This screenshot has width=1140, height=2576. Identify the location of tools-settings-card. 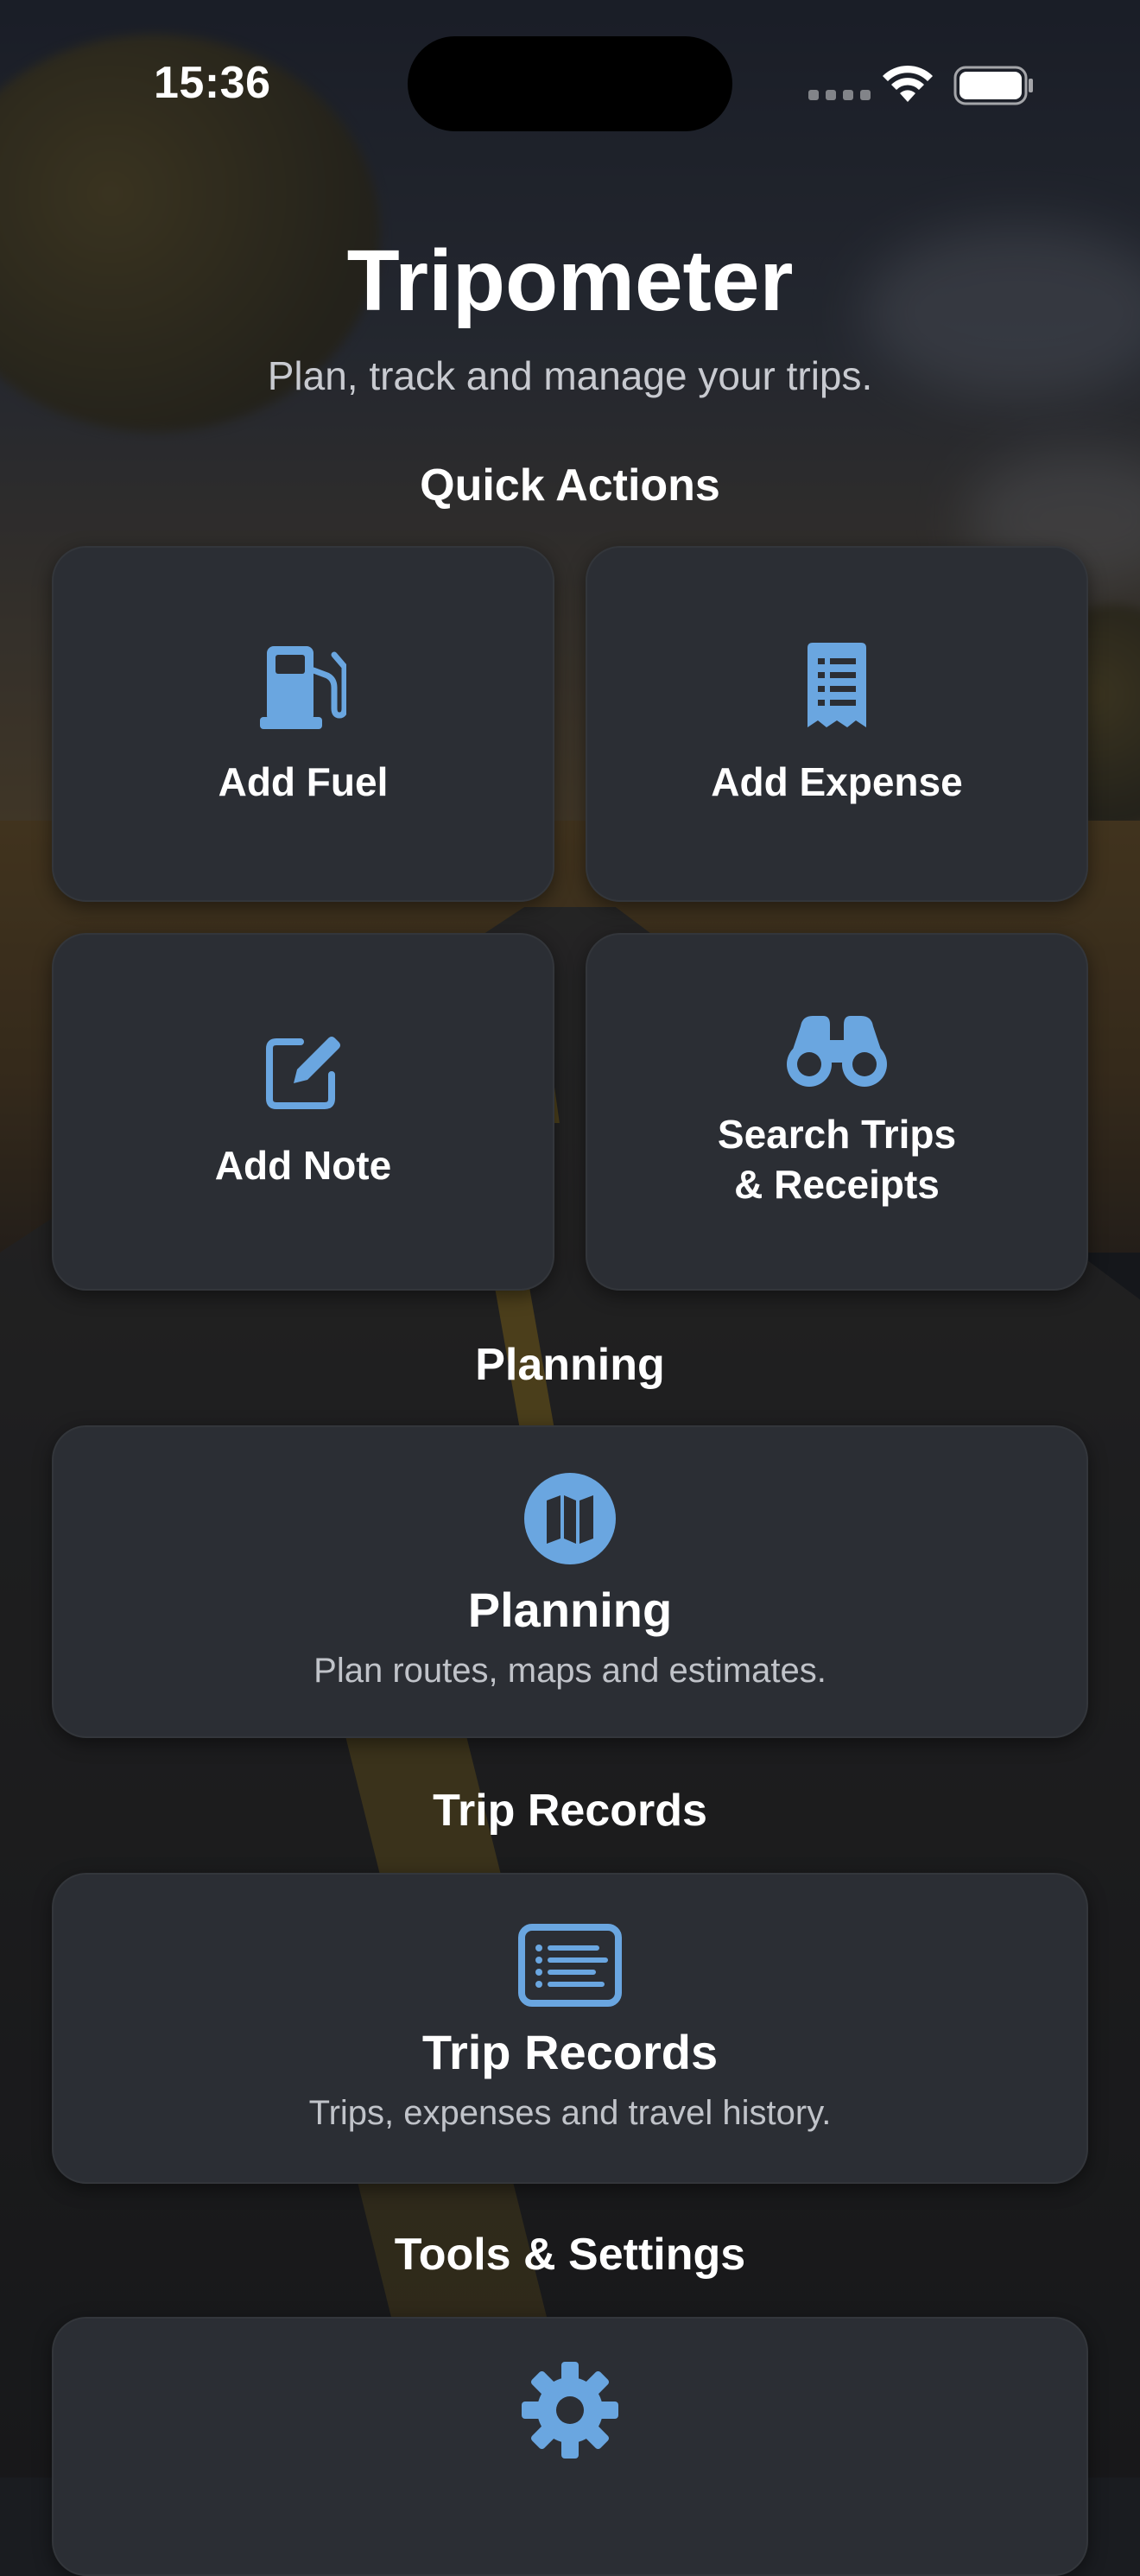
(570, 2446).